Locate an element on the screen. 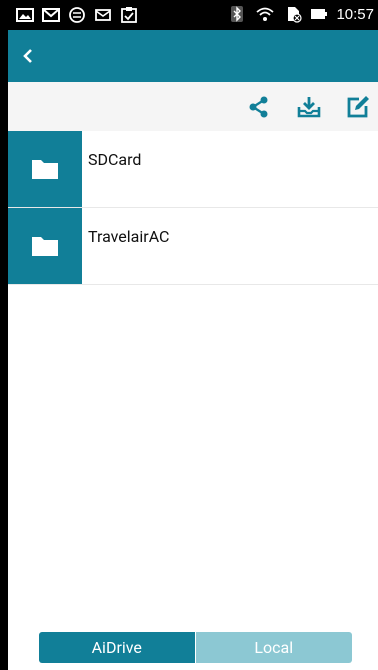 The width and height of the screenshot is (378, 670). edit-icon is located at coordinates (358, 107).